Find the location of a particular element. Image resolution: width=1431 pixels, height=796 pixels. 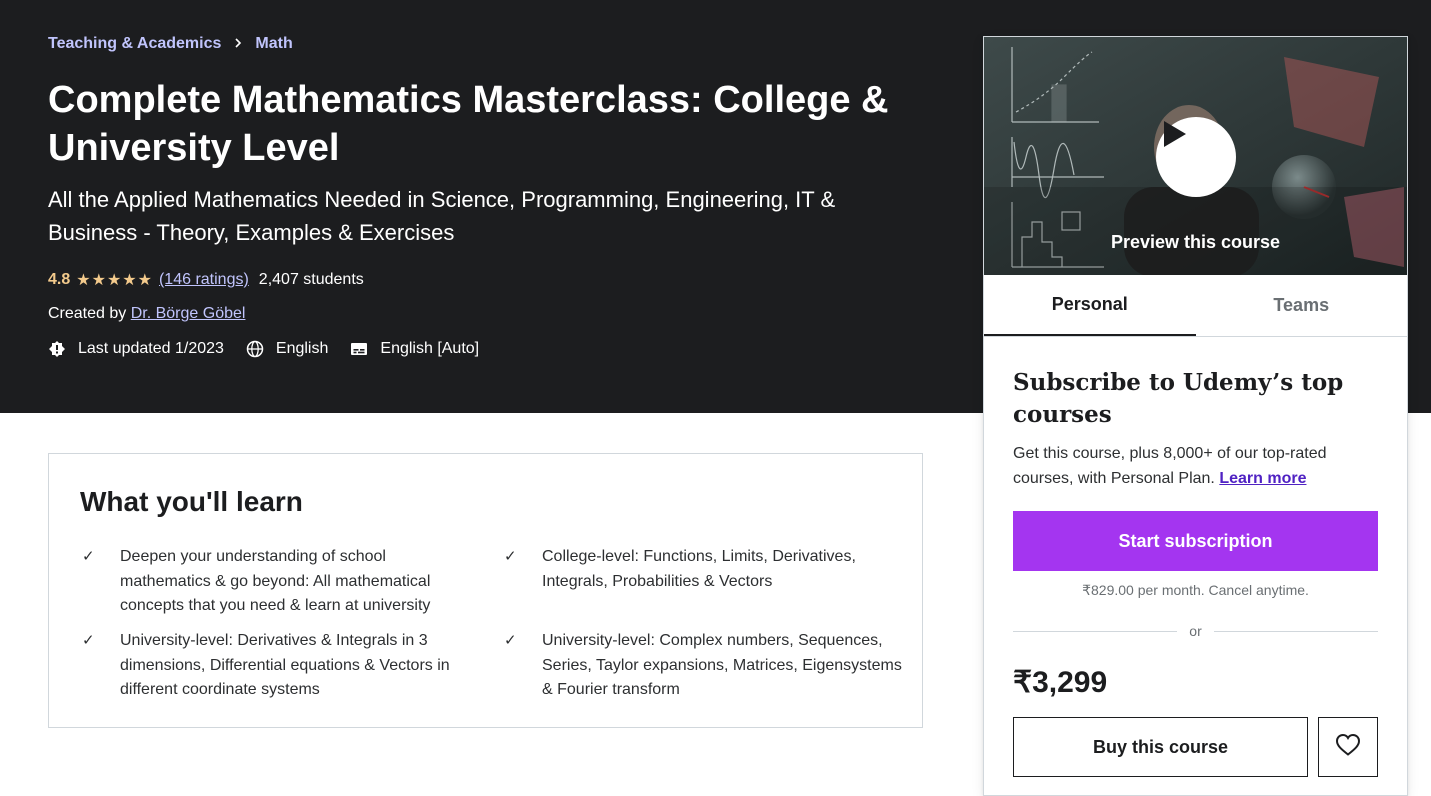

what-you-learn-heading: What you'll learn is located at coordinates (191, 501).